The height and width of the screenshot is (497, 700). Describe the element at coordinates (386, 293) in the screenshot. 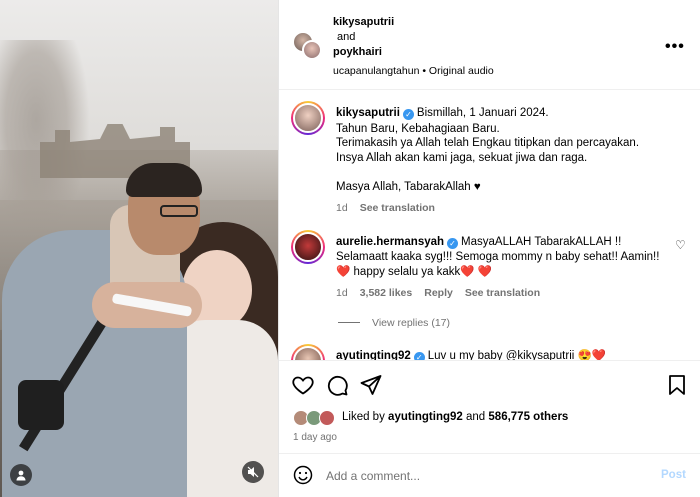

I see `comment1-likes: 3,582 likes` at that location.